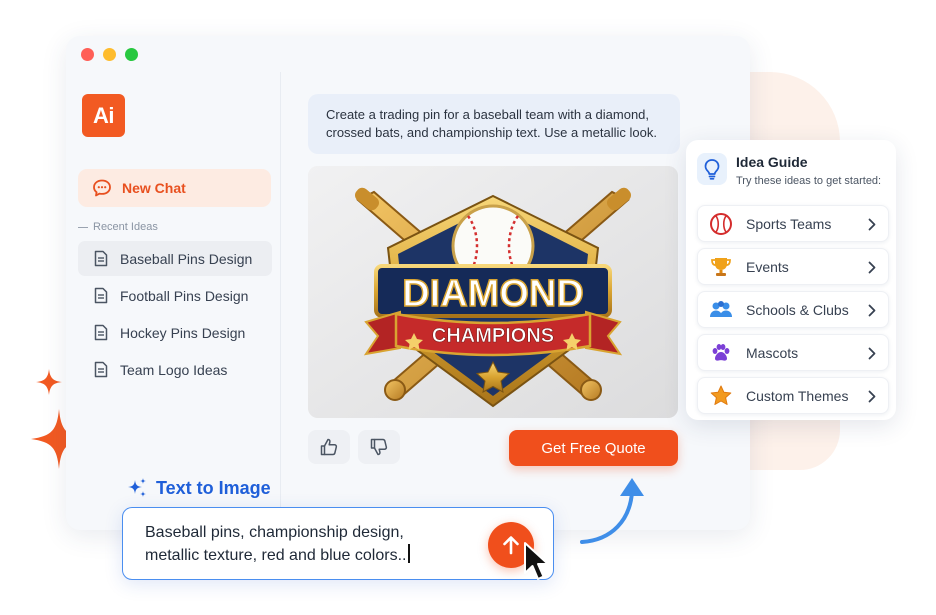 This screenshot has width=936, height=615. I want to click on thumbs-down-button, so click(379, 447).